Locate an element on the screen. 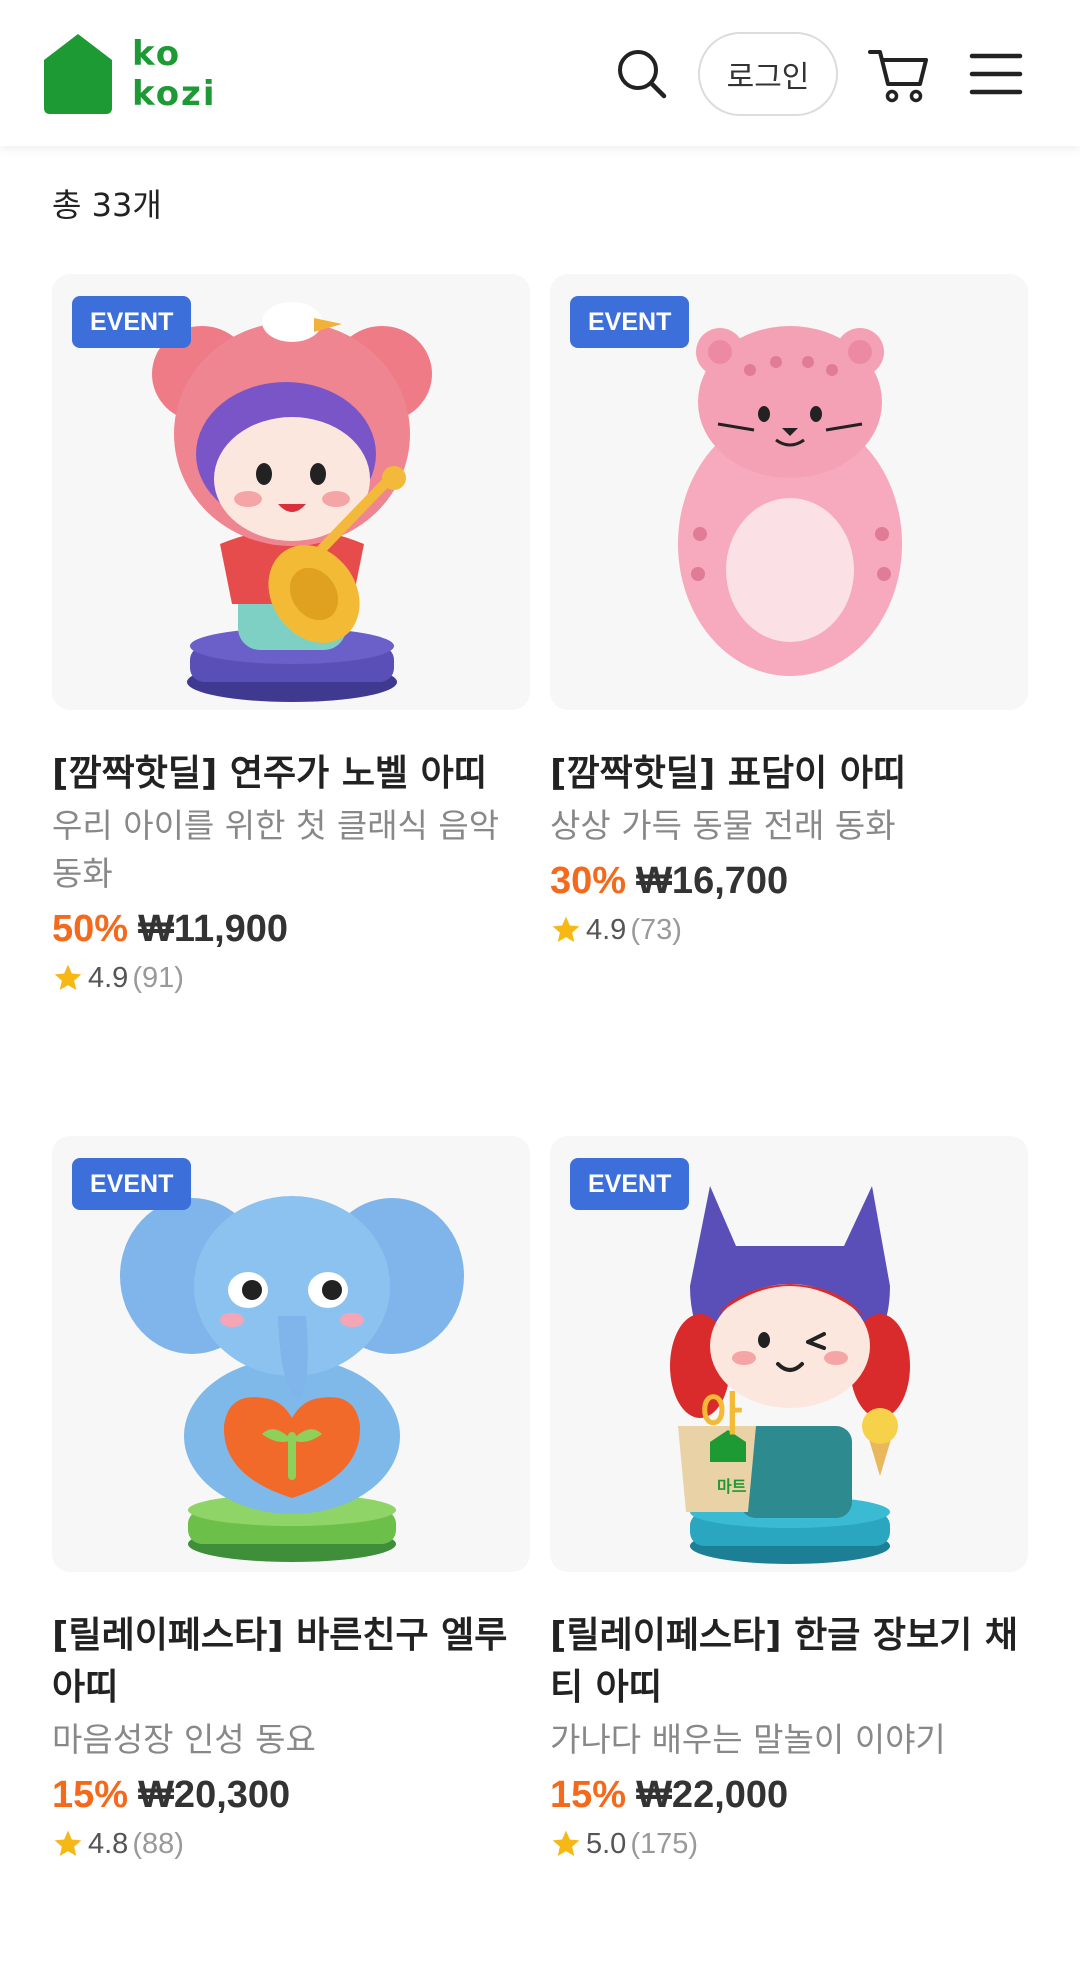 This screenshot has width=1080, height=1980. product-title: [릴레이페스타] 한글 장보기 채티 아띠 is located at coordinates (789, 1662).